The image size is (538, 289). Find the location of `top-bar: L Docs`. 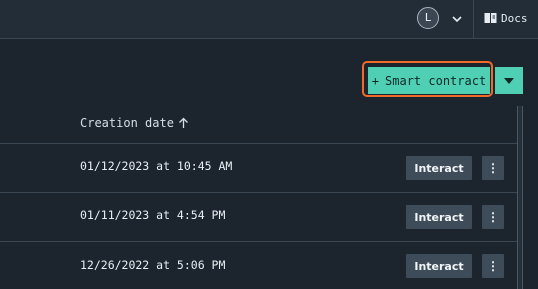

top-bar: L Docs is located at coordinates (269, 19).